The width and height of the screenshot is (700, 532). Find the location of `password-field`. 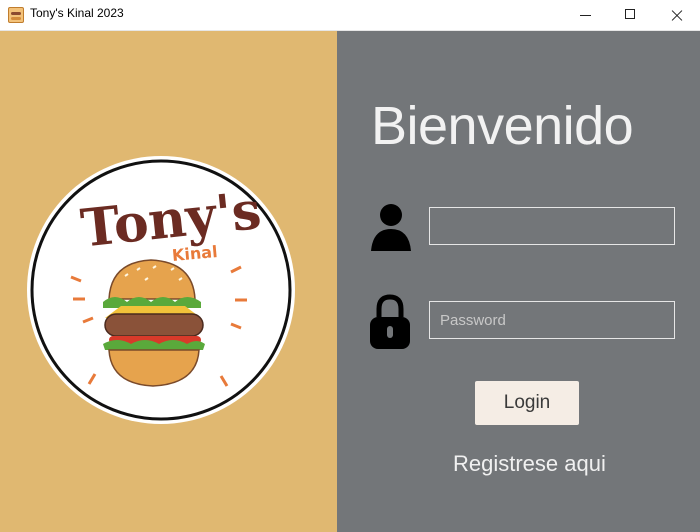

password-field is located at coordinates (552, 320).